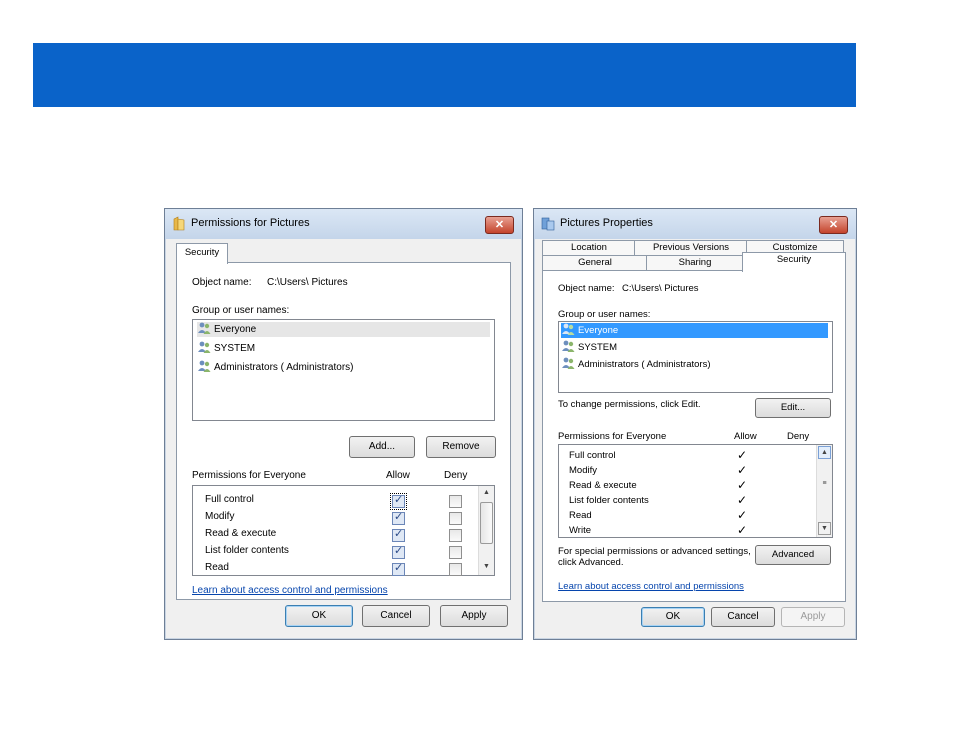  What do you see at coordinates (486, 523) in the screenshot?
I see `scroll-thumb` at bounding box center [486, 523].